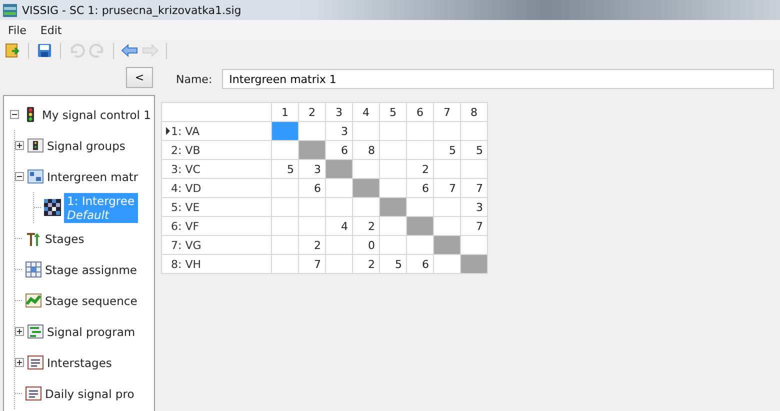  What do you see at coordinates (89, 393) in the screenshot?
I see `tree-item: Daily signal pro` at bounding box center [89, 393].